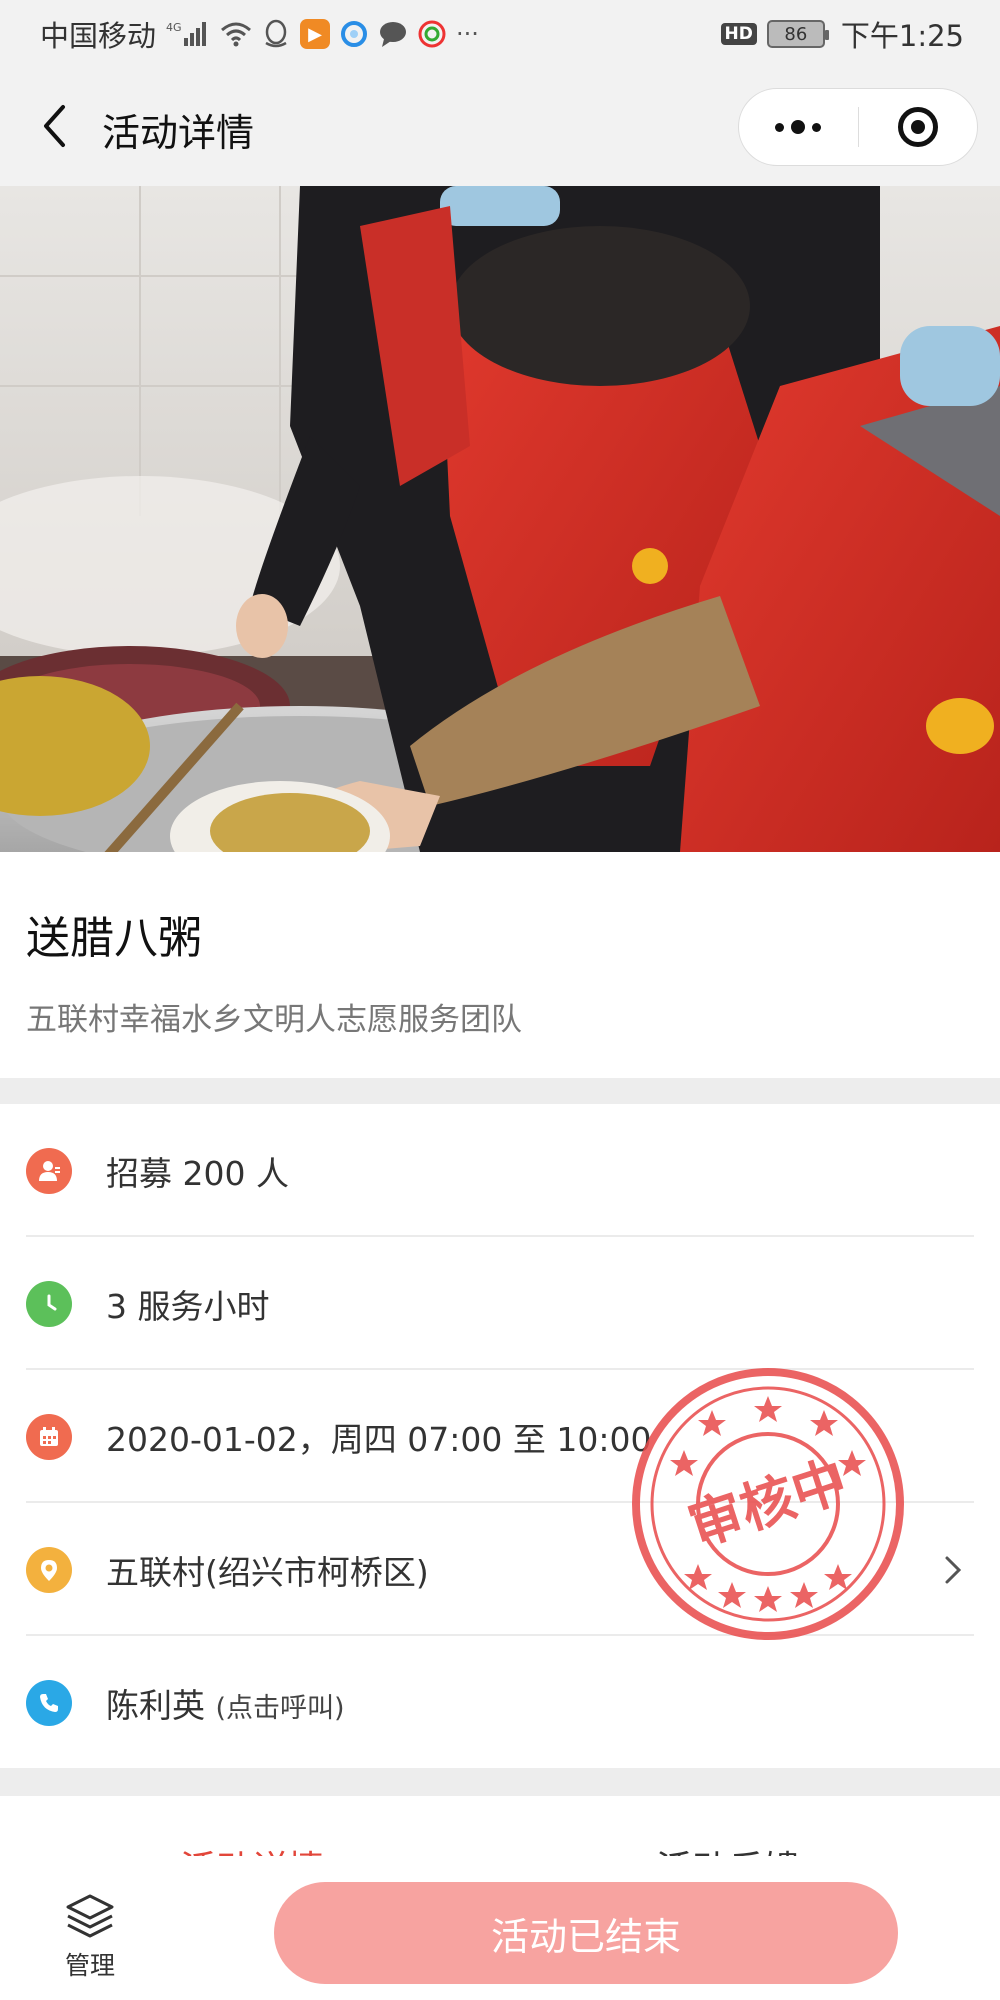 The width and height of the screenshot is (1000, 2000). Describe the element at coordinates (500, 127) in the screenshot. I see `nav-bar: 活动详情` at that location.